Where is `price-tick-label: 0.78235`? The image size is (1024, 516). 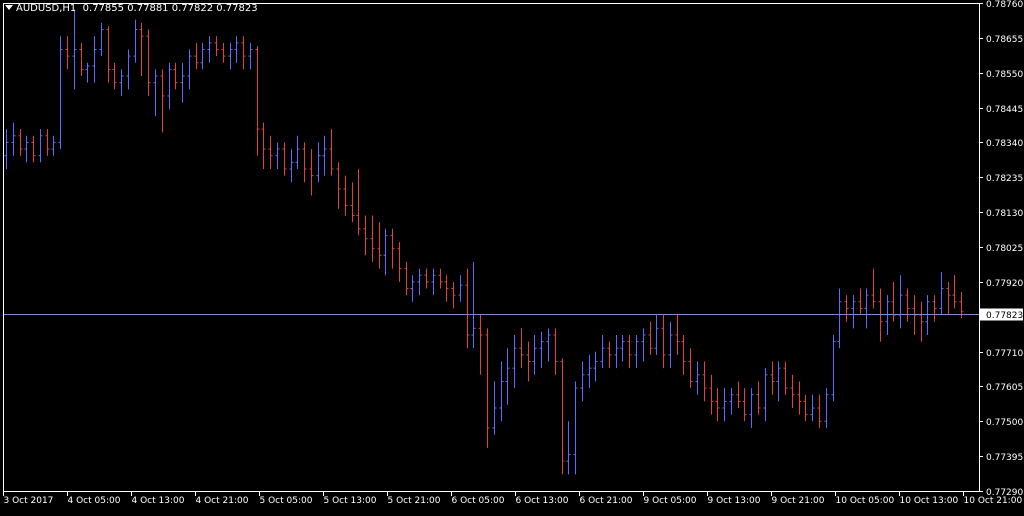 price-tick-label: 0.78235 is located at coordinates (1004, 179).